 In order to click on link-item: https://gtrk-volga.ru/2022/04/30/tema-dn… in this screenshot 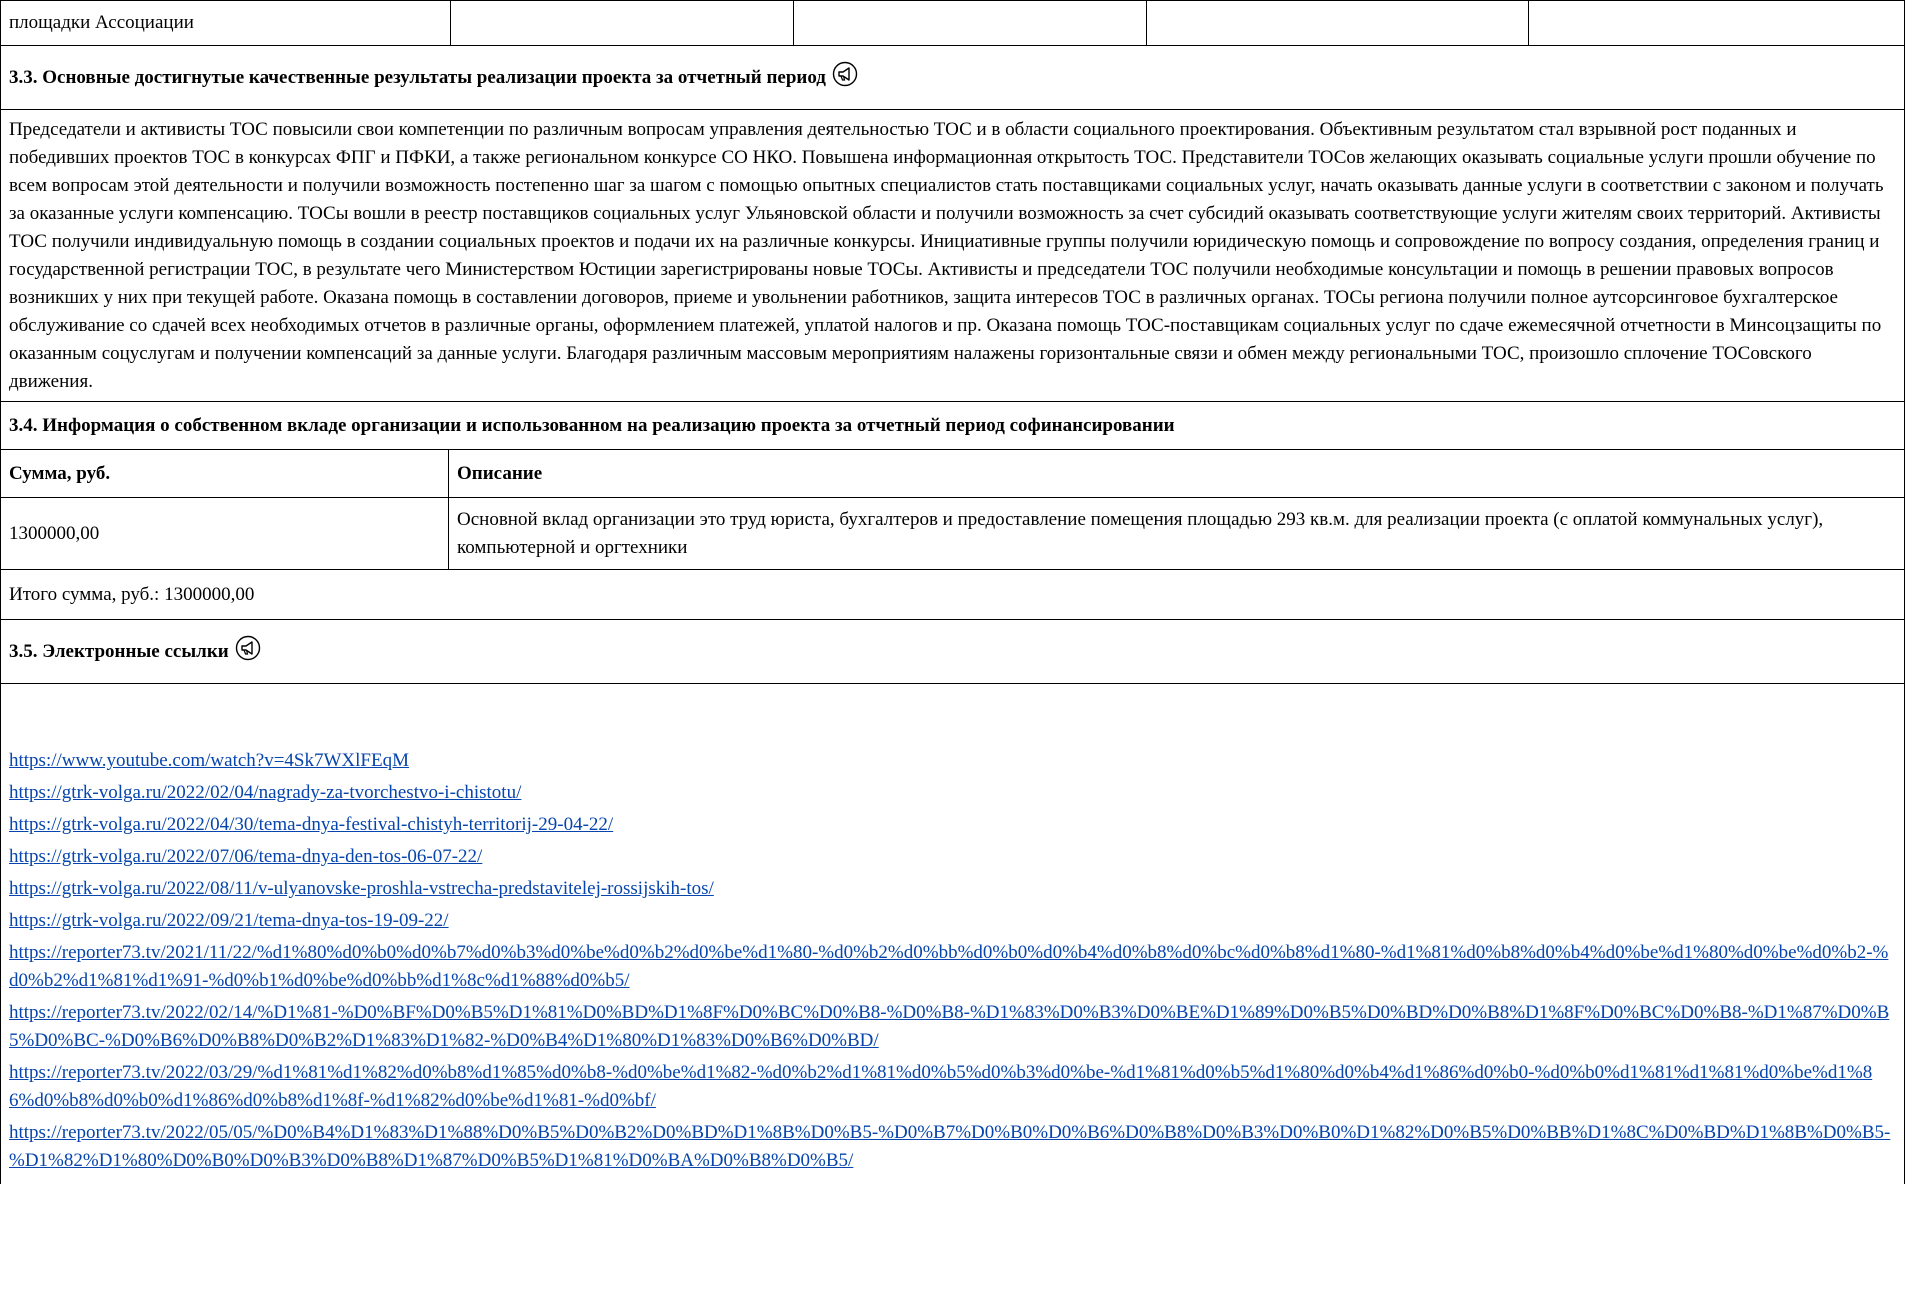, I will do `click(952, 825)`.